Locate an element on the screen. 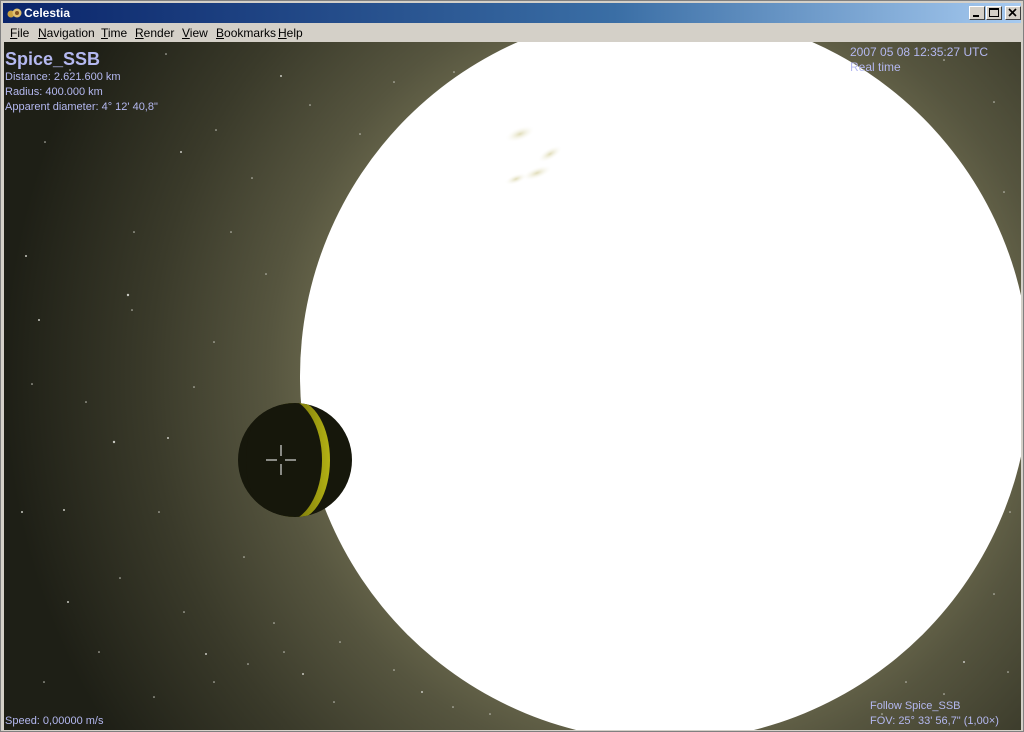  menu-file: File is located at coordinates (19, 33).